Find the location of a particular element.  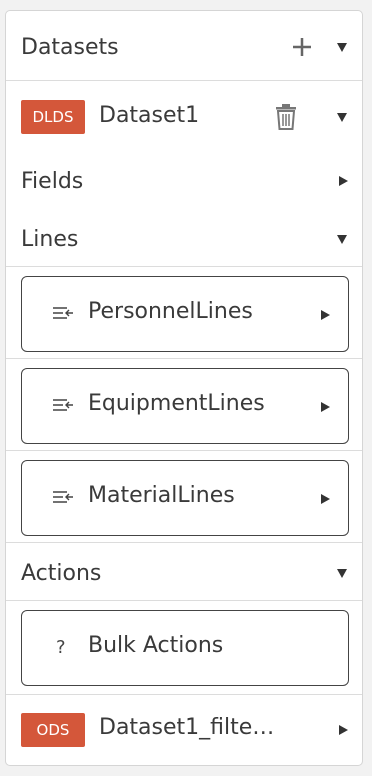

datasets-title: Datasets is located at coordinates (70, 47).